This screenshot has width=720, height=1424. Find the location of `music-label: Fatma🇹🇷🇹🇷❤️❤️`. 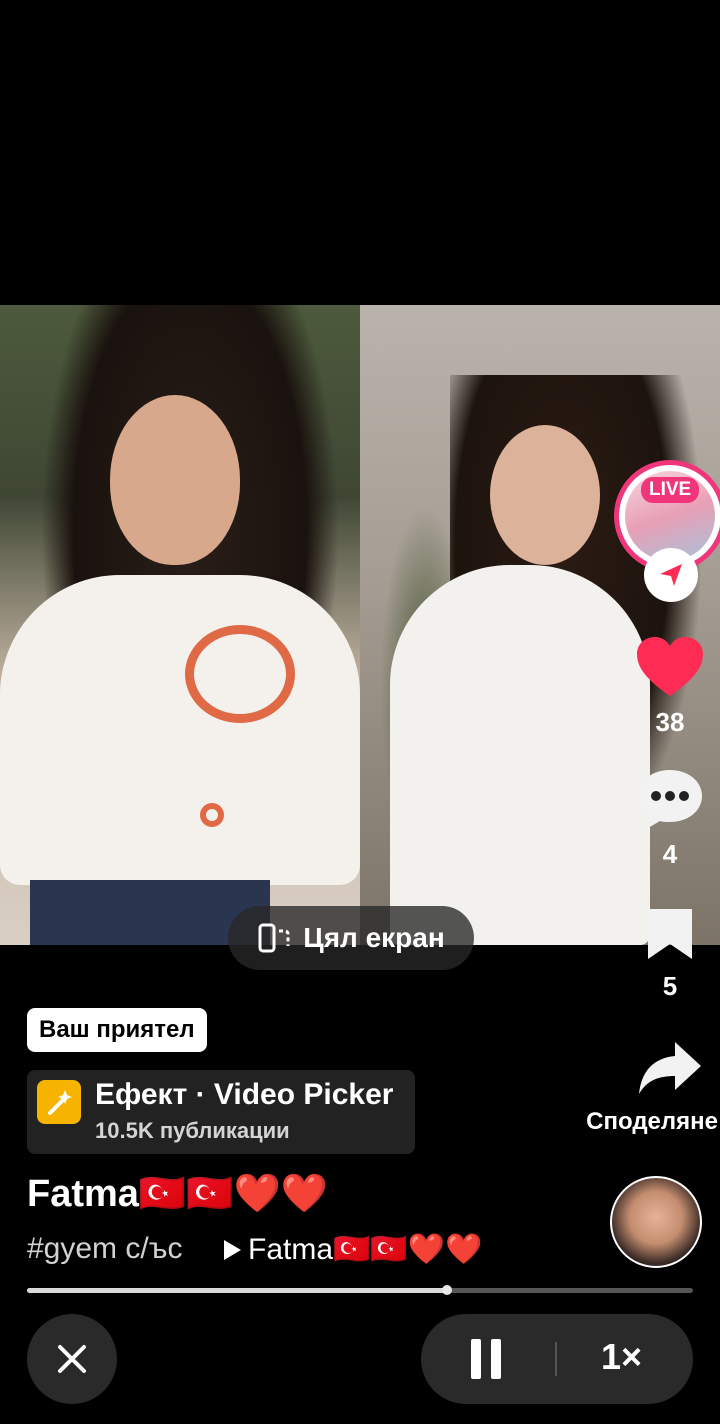

music-label: Fatma🇹🇷🇹🇷❤️❤️ is located at coordinates (365, 1249).